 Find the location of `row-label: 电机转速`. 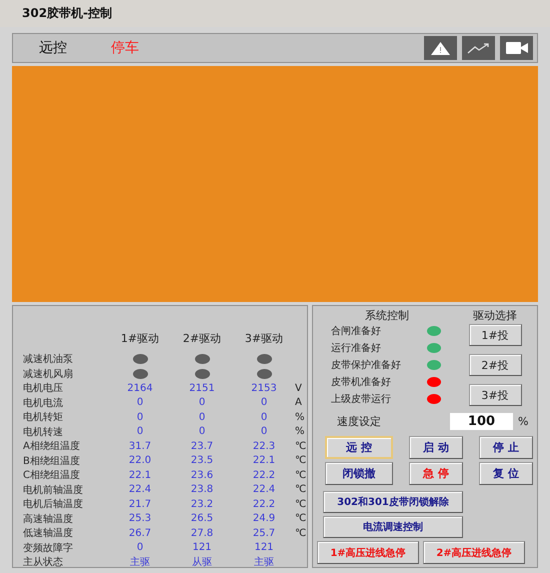

row-label: 电机转速 is located at coordinates (43, 432).